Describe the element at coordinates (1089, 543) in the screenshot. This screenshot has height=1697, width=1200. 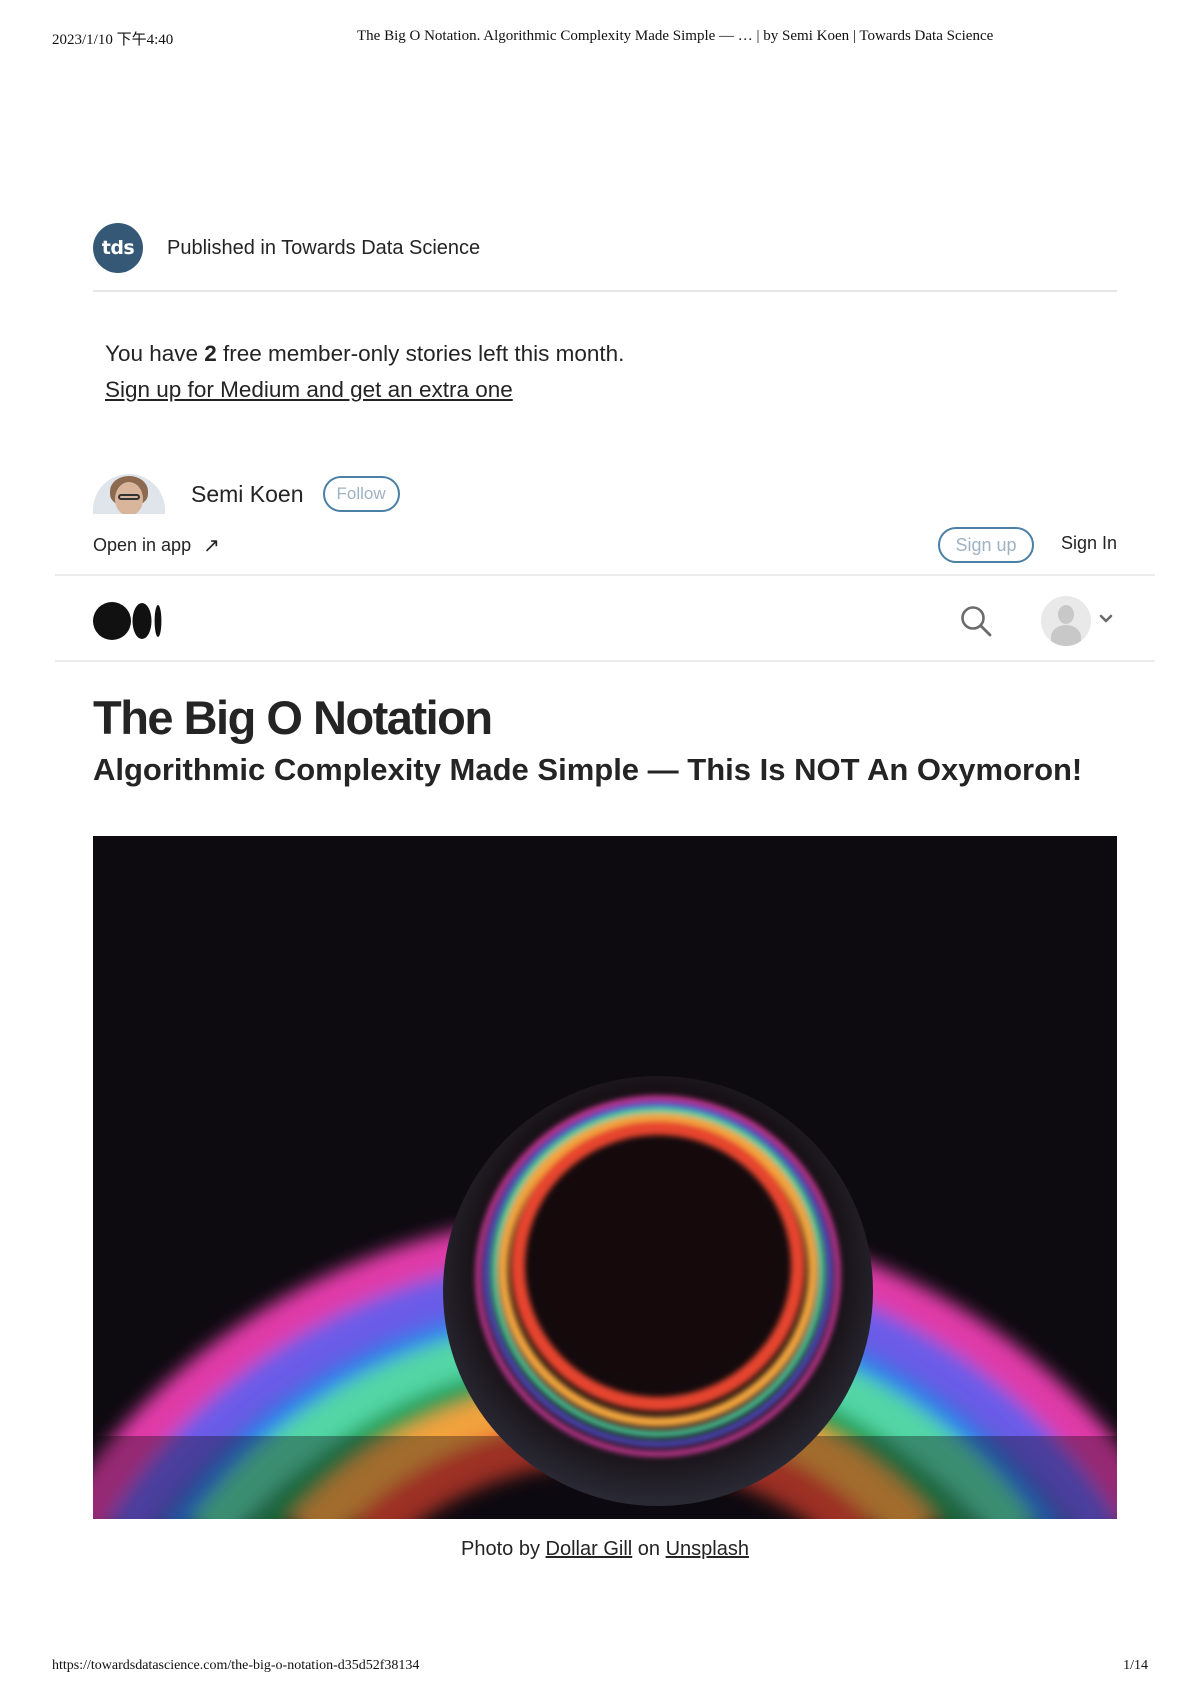
I see `sign-in-link: Sign In` at that location.